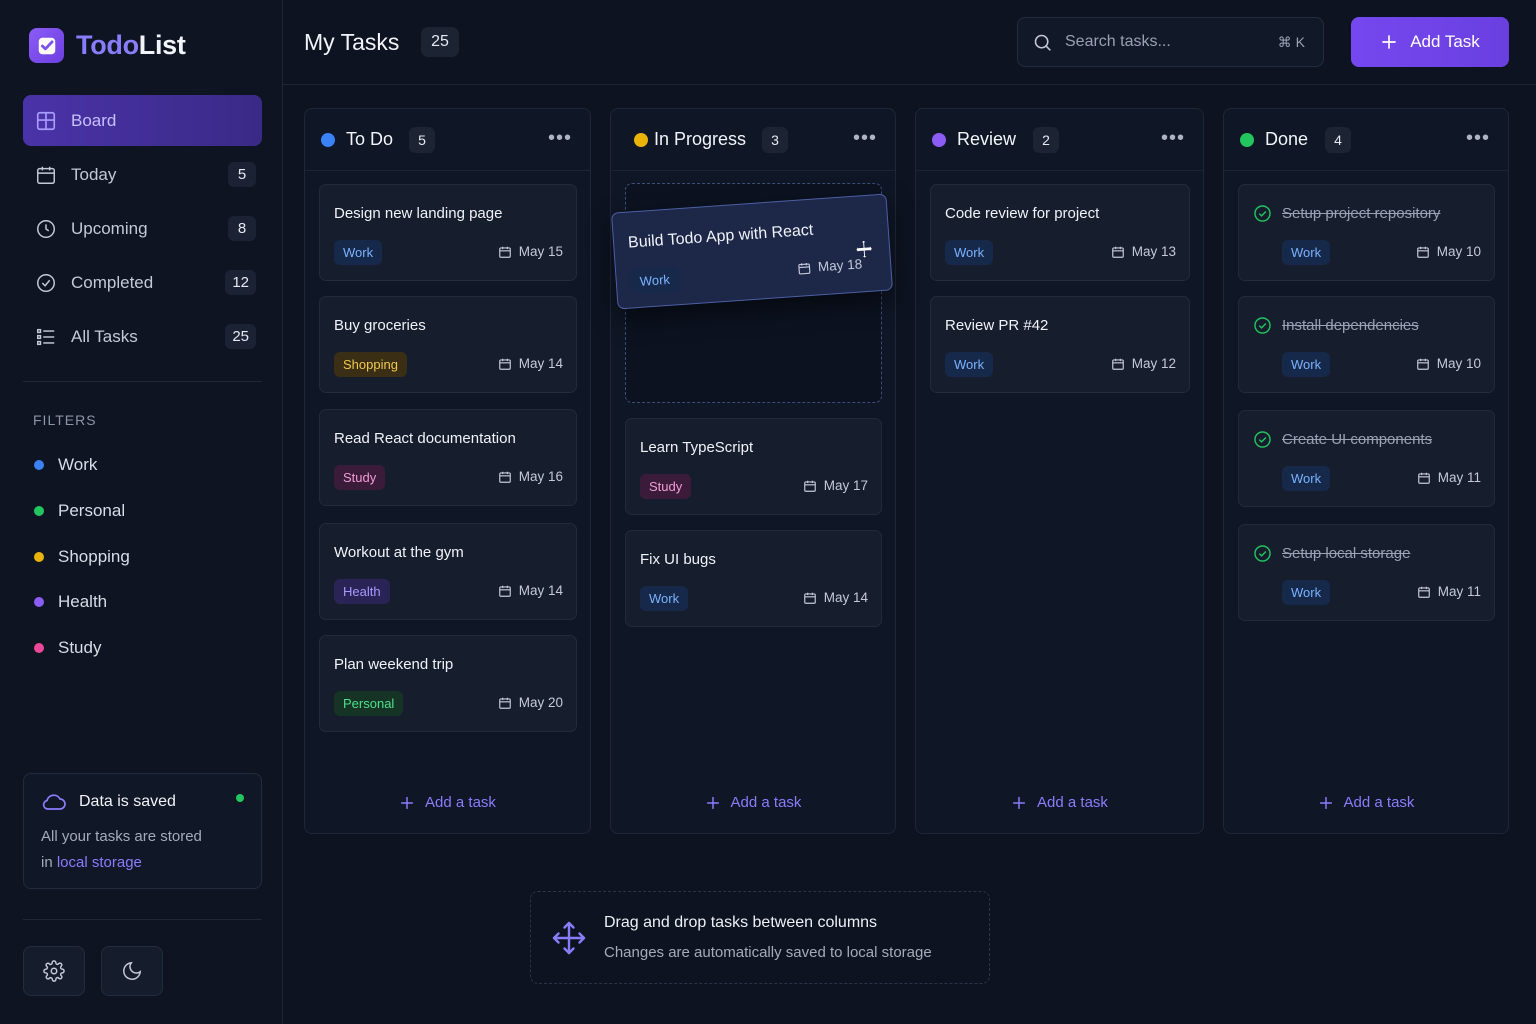 The height and width of the screenshot is (1024, 1536). I want to click on saved-title: Data is saved, so click(127, 801).